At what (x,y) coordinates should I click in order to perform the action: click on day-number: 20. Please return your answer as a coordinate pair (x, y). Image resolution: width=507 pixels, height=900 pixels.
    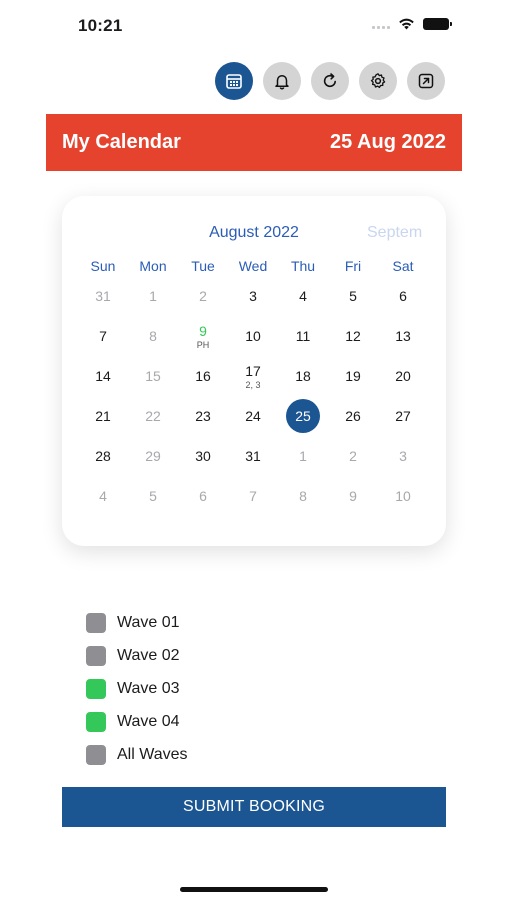
    Looking at the image, I should click on (403, 376).